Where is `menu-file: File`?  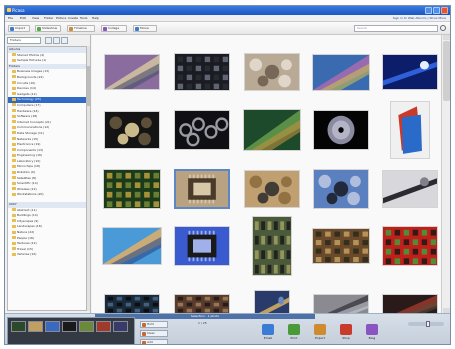
menu-file: File is located at coordinates (10, 18).